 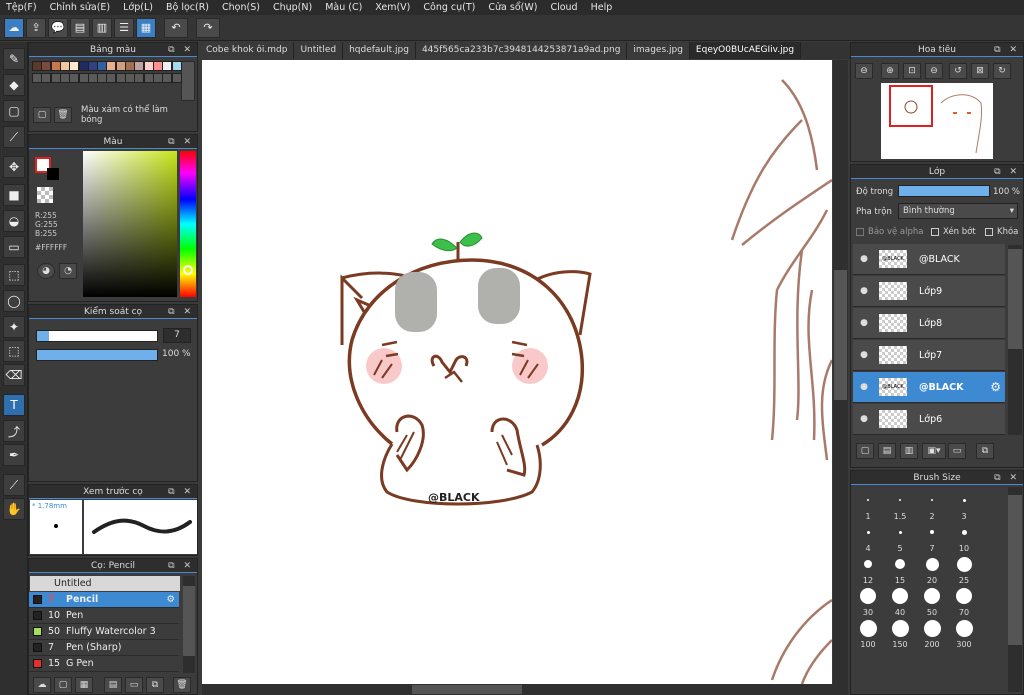 What do you see at coordinates (104, 600) in the screenshot?
I see `brush-item: 7 Pencil ⚙` at bounding box center [104, 600].